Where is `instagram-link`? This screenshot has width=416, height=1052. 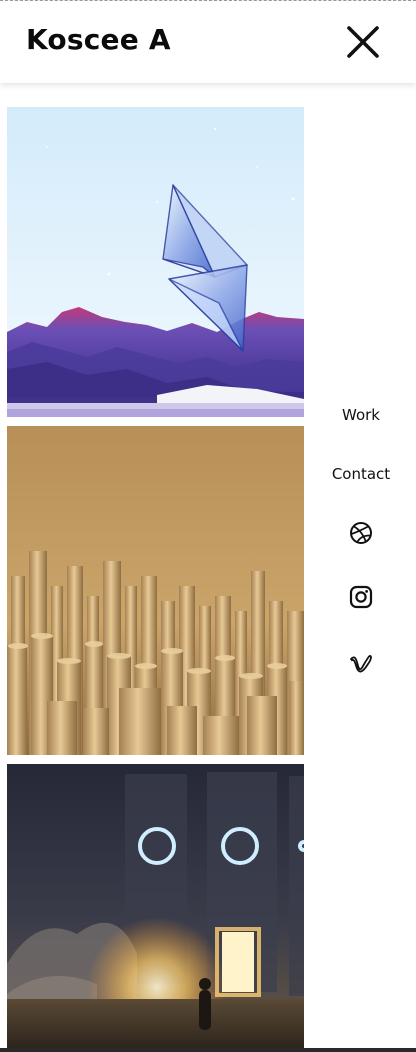 instagram-link is located at coordinates (361, 597).